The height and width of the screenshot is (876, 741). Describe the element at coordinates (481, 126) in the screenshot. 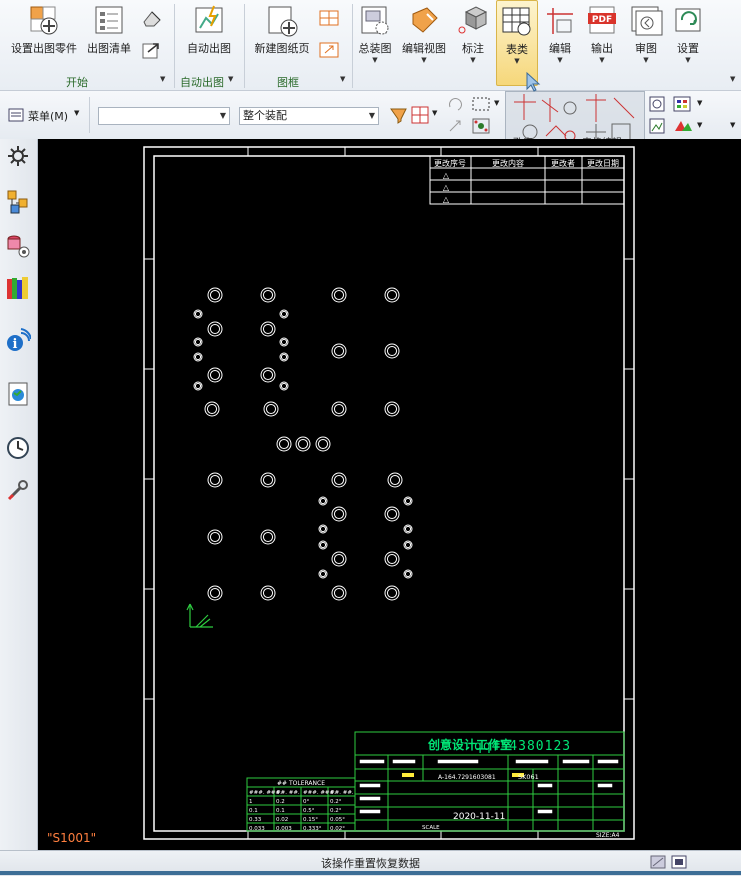

I see `snap-points-icon` at that location.